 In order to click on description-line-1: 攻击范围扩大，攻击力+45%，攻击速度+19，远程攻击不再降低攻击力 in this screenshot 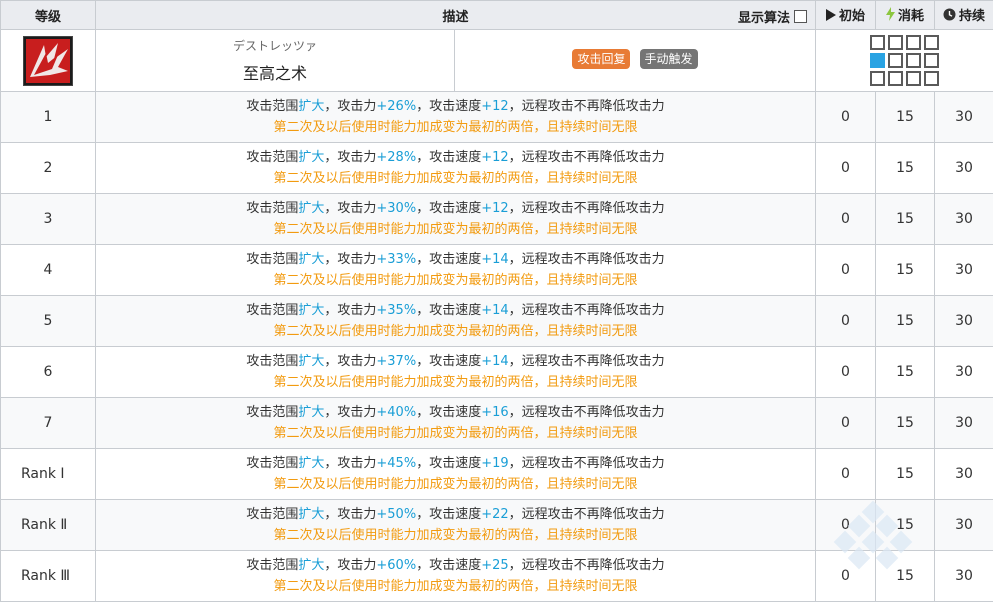, I will do `click(455, 463)`.